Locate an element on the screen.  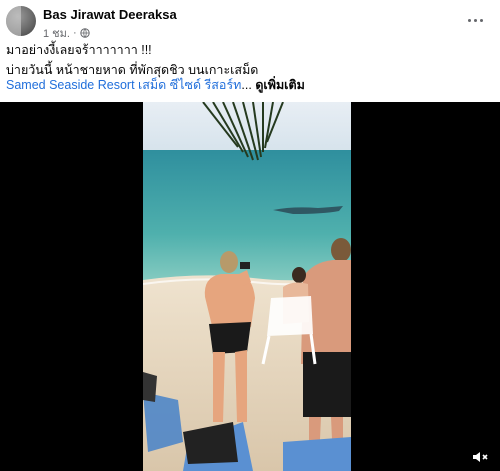
post-text-line1: มาอย่างงี้เลยจร้าาาาาาา !!! is located at coordinates (79, 50).